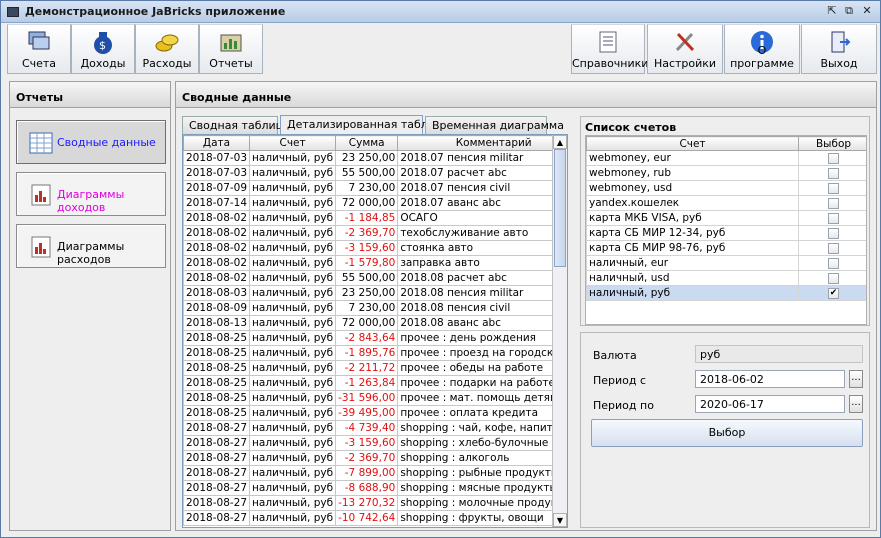  What do you see at coordinates (726, 248) in the screenshot?
I see `account-row: карта СБ МИР 98-76, руб` at bounding box center [726, 248].